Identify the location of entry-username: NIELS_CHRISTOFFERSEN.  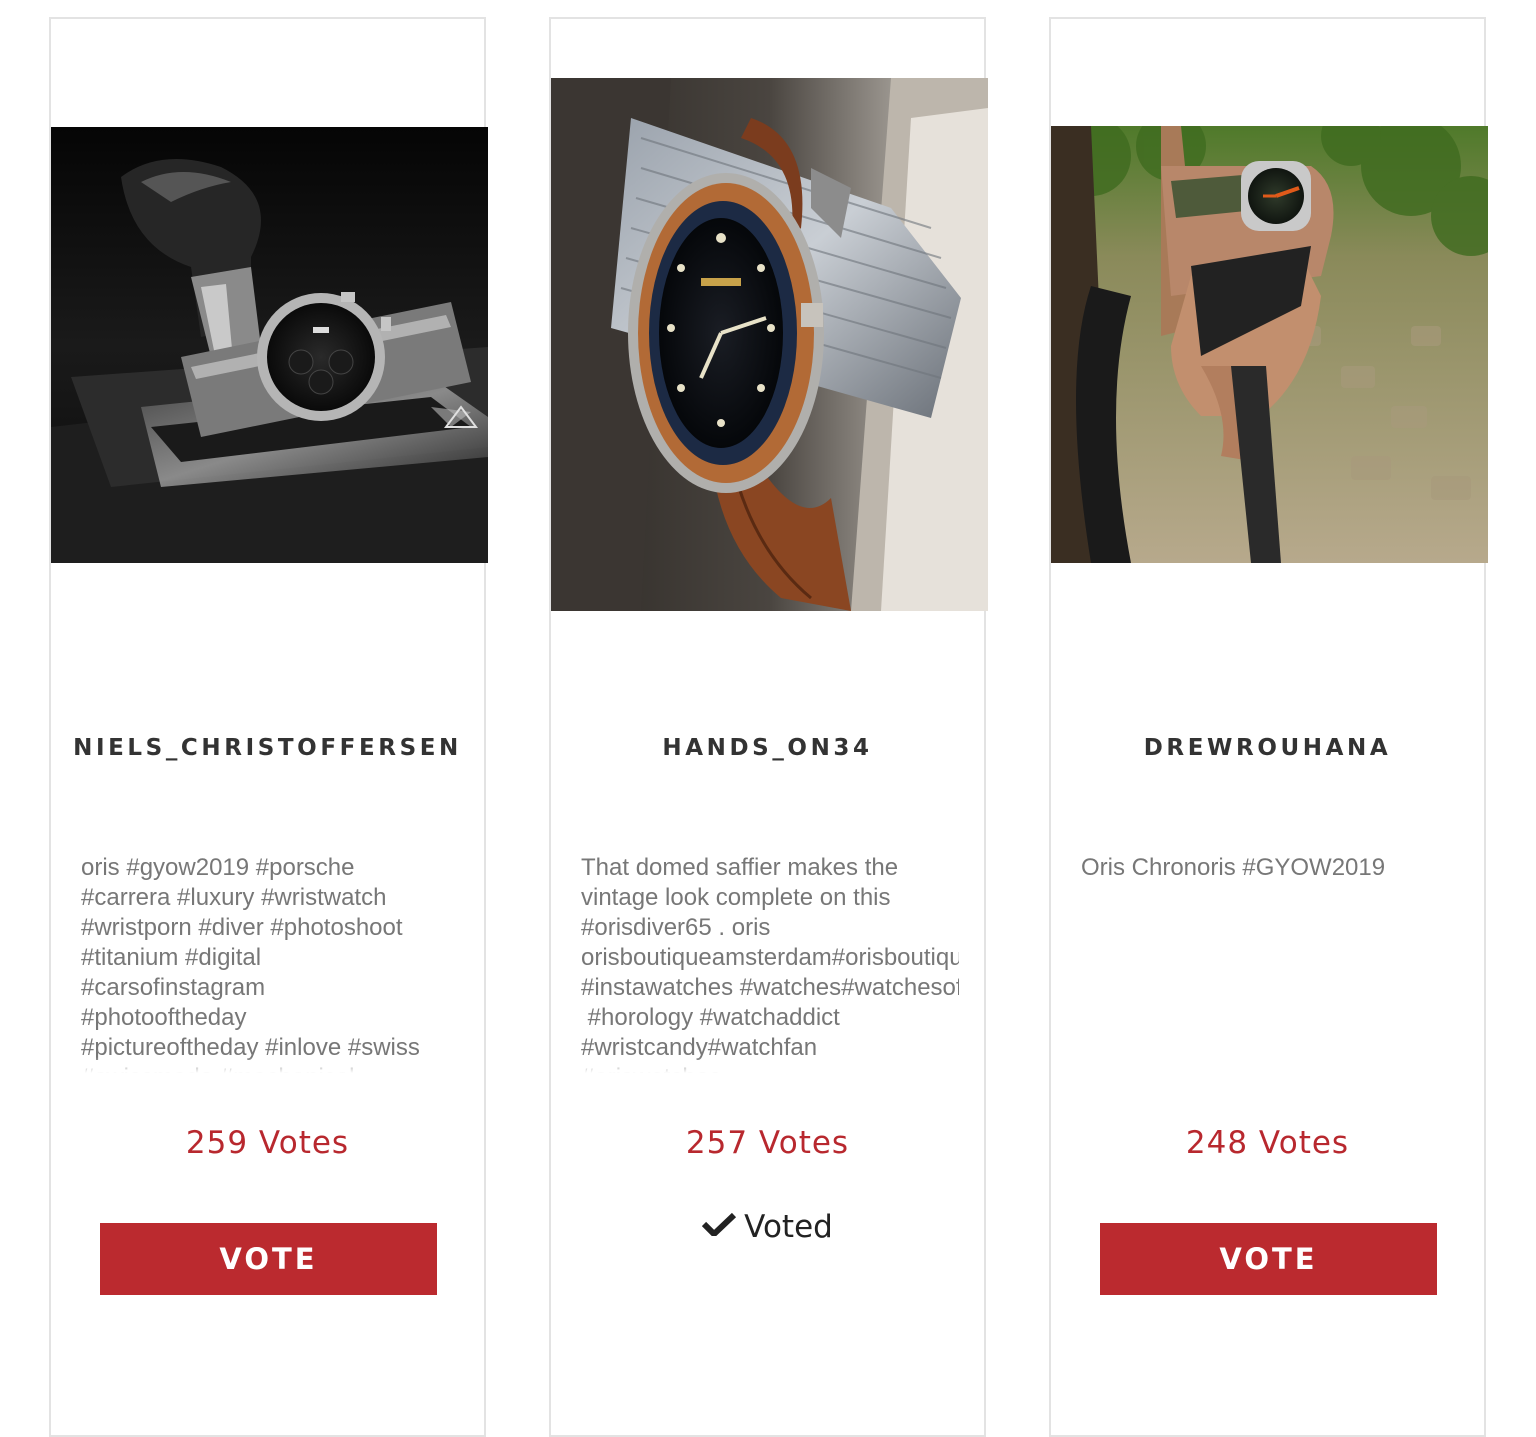
(267, 748).